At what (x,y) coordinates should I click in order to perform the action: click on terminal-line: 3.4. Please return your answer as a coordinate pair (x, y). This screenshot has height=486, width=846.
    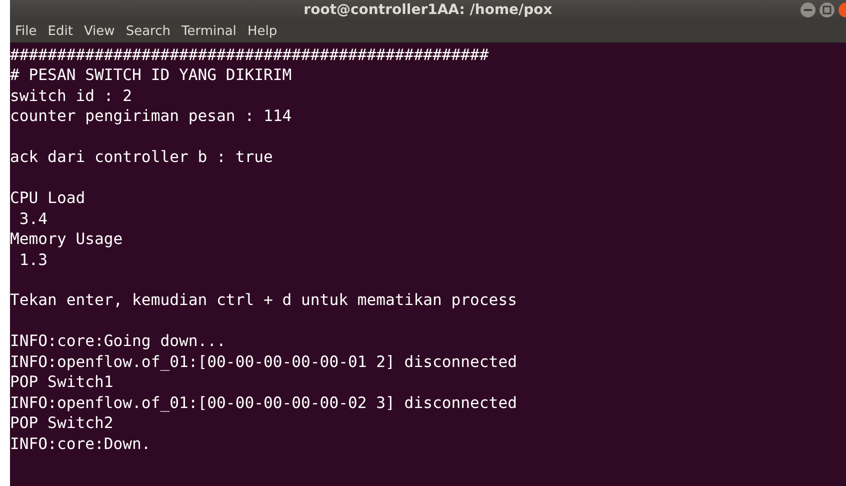
    Looking at the image, I should click on (33, 219).